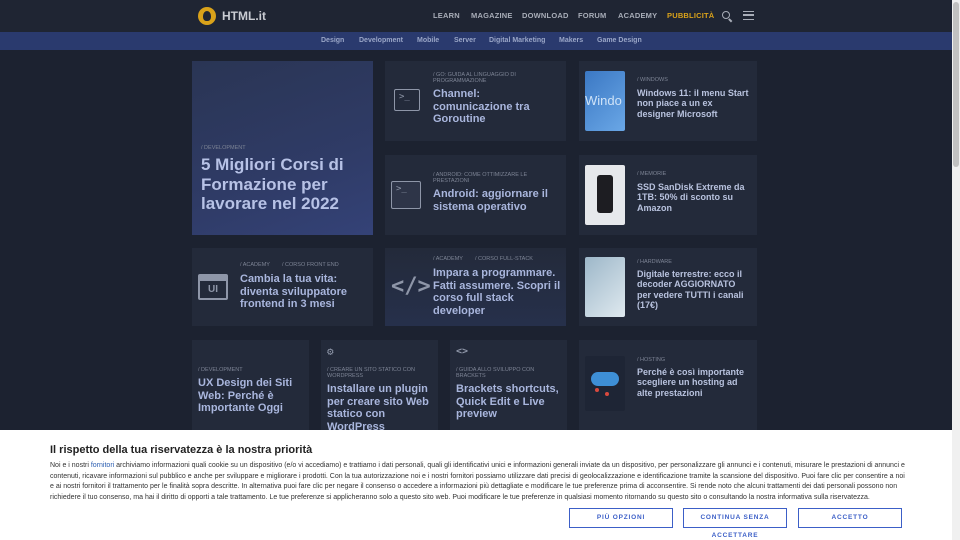  Describe the element at coordinates (213, 287) in the screenshot. I see `ui-window-icon` at that location.